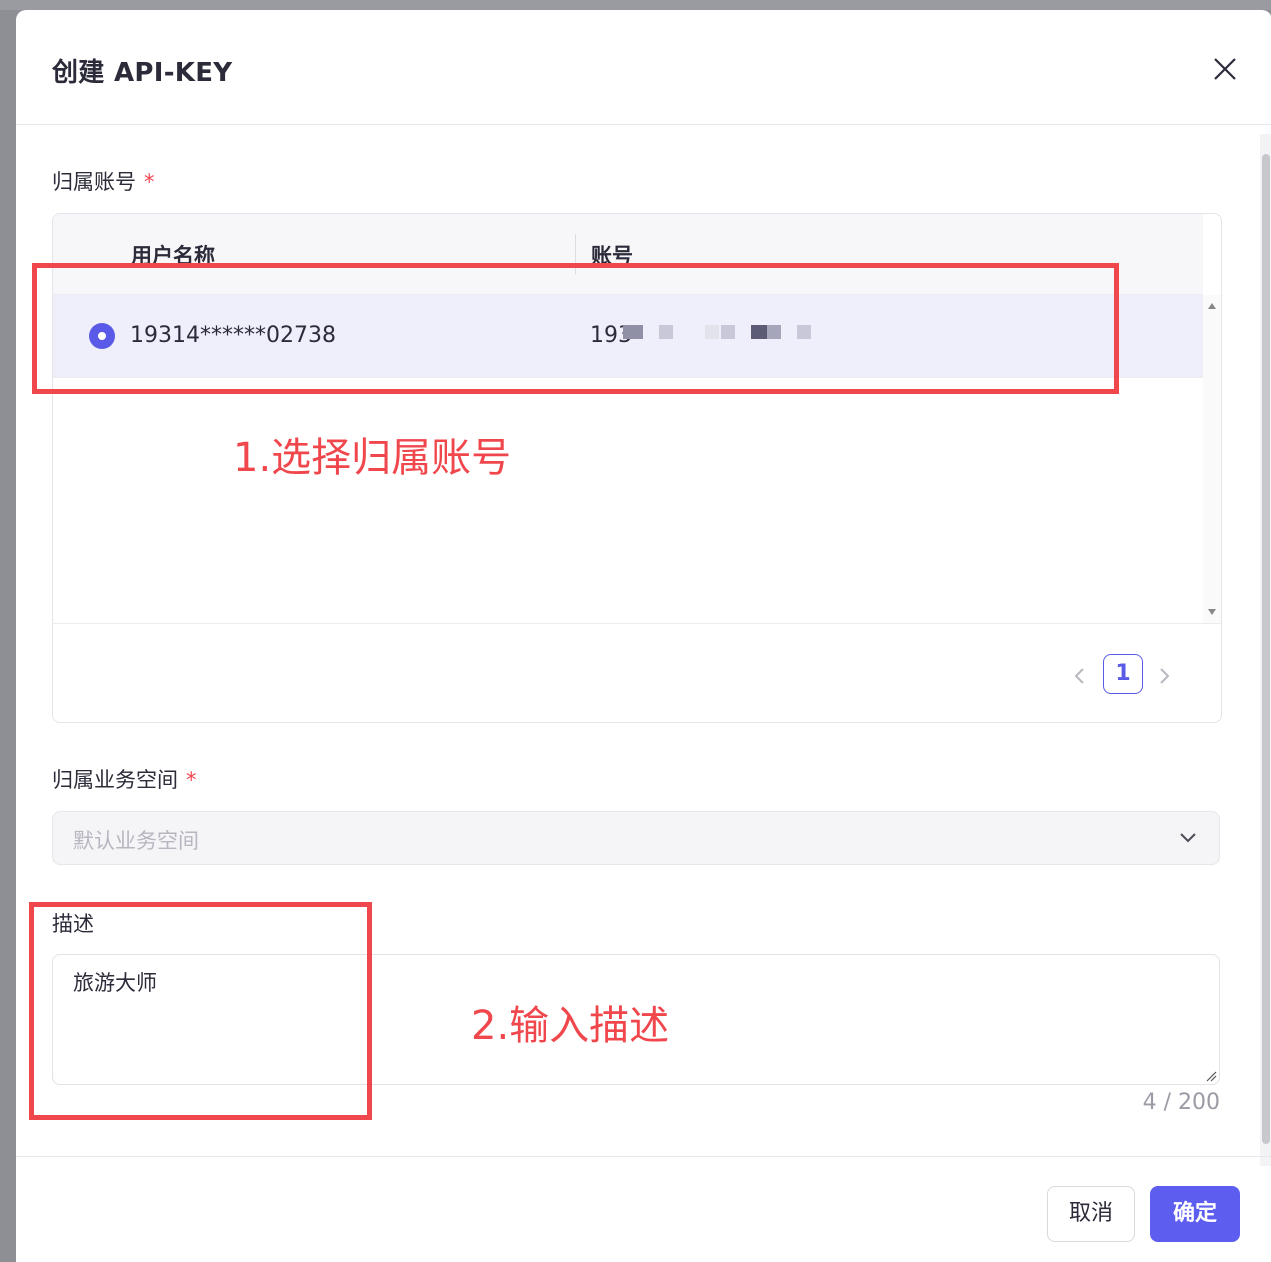 Image resolution: width=1271 pixels, height=1262 pixels. I want to click on chevron-right-icon, so click(1165, 676).